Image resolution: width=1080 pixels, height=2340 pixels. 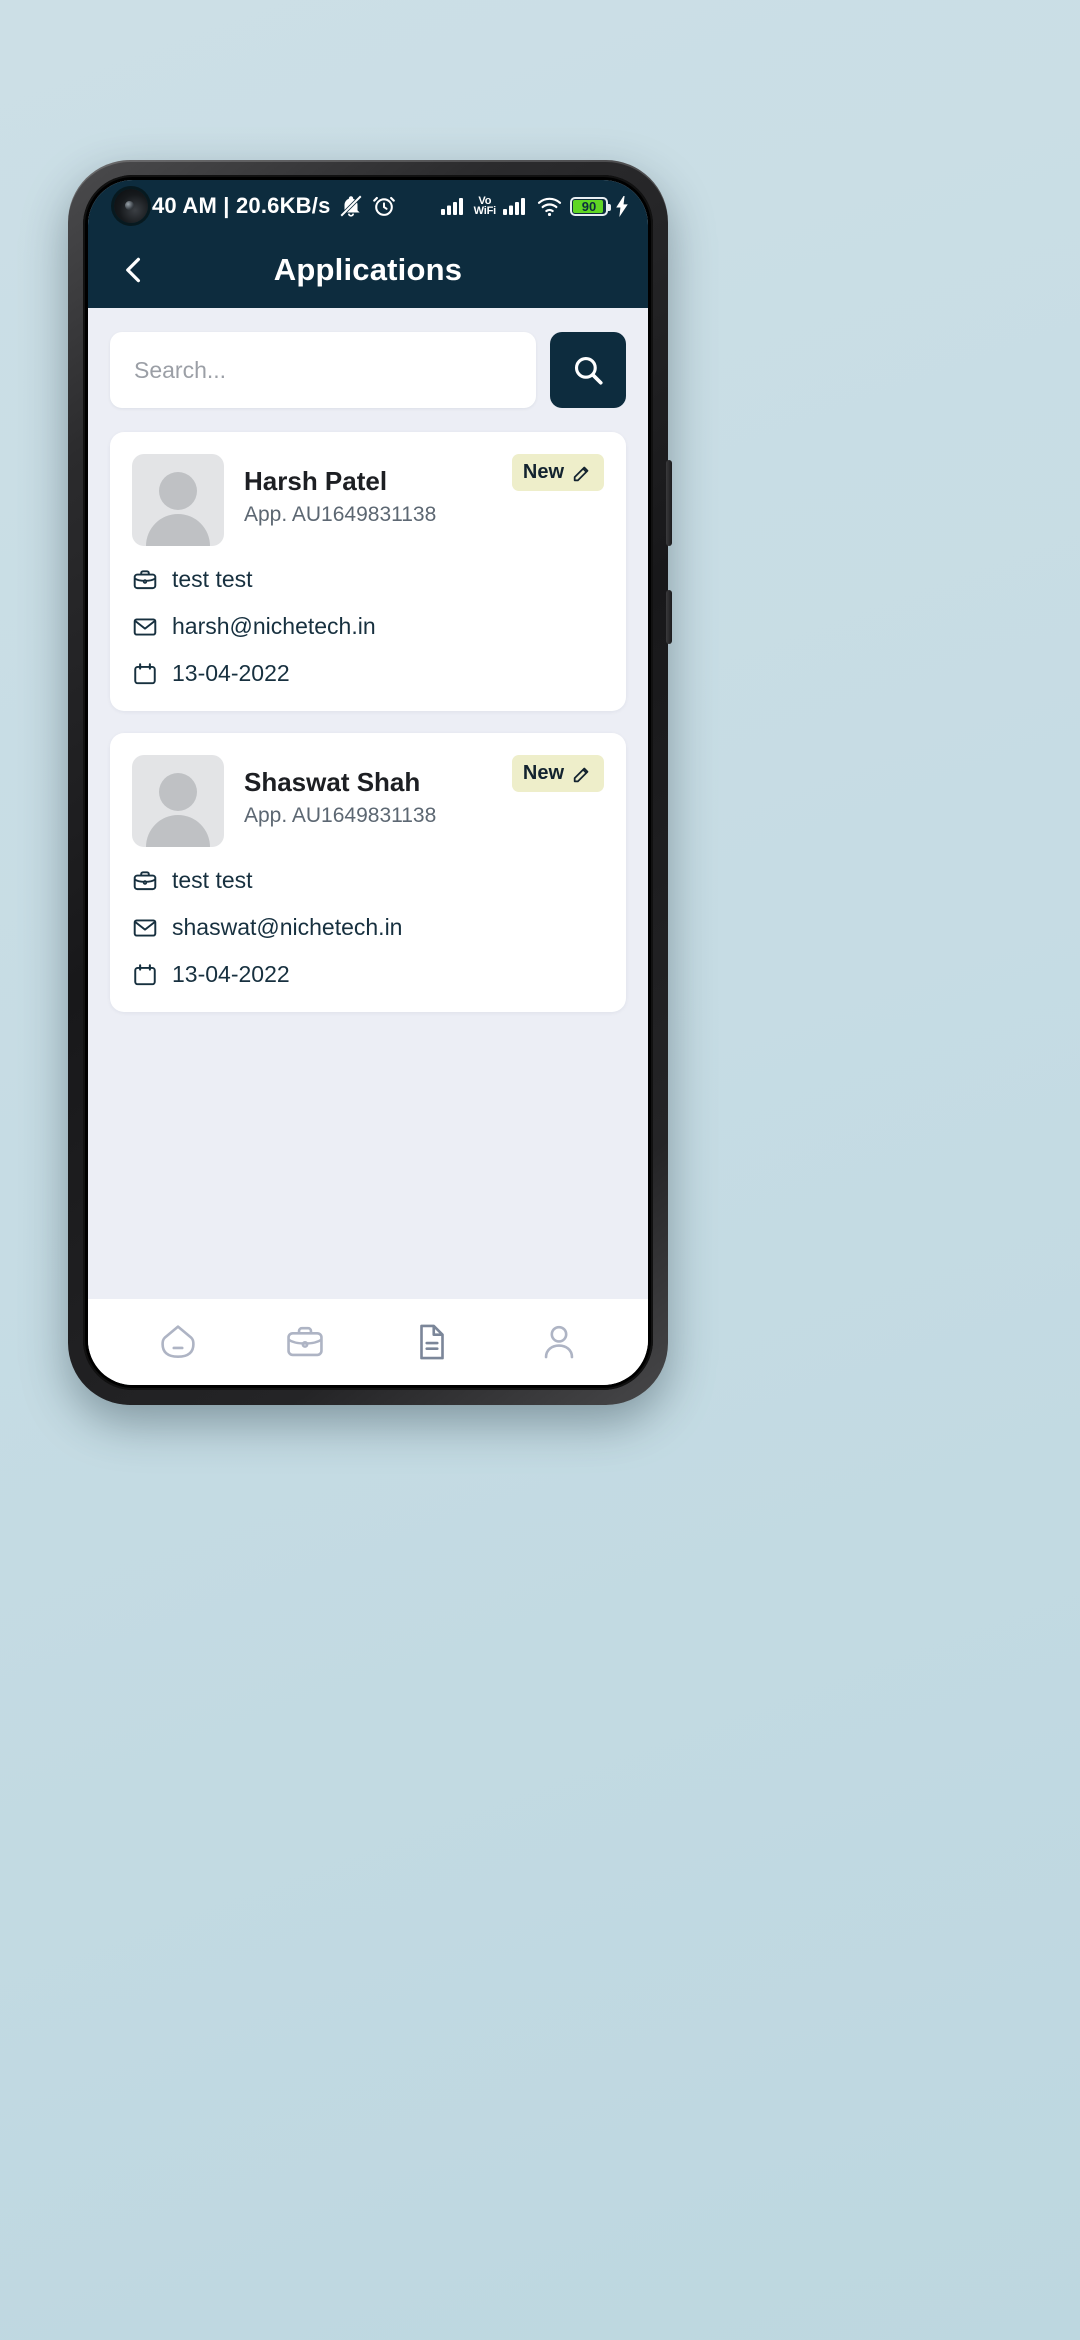 I want to click on status-bar: 40 AM | 20.6KB/s Vo WiFi 90, so click(x=368, y=206).